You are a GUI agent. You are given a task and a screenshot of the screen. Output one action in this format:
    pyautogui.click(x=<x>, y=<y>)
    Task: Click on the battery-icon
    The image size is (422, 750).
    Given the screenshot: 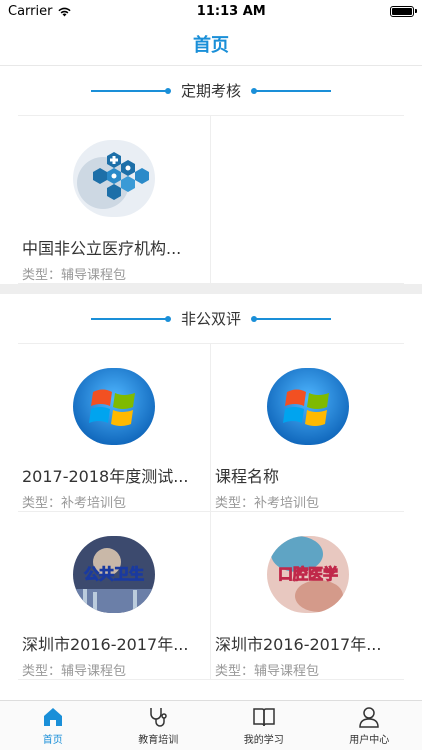 What is the action you would take?
    pyautogui.click(x=403, y=11)
    